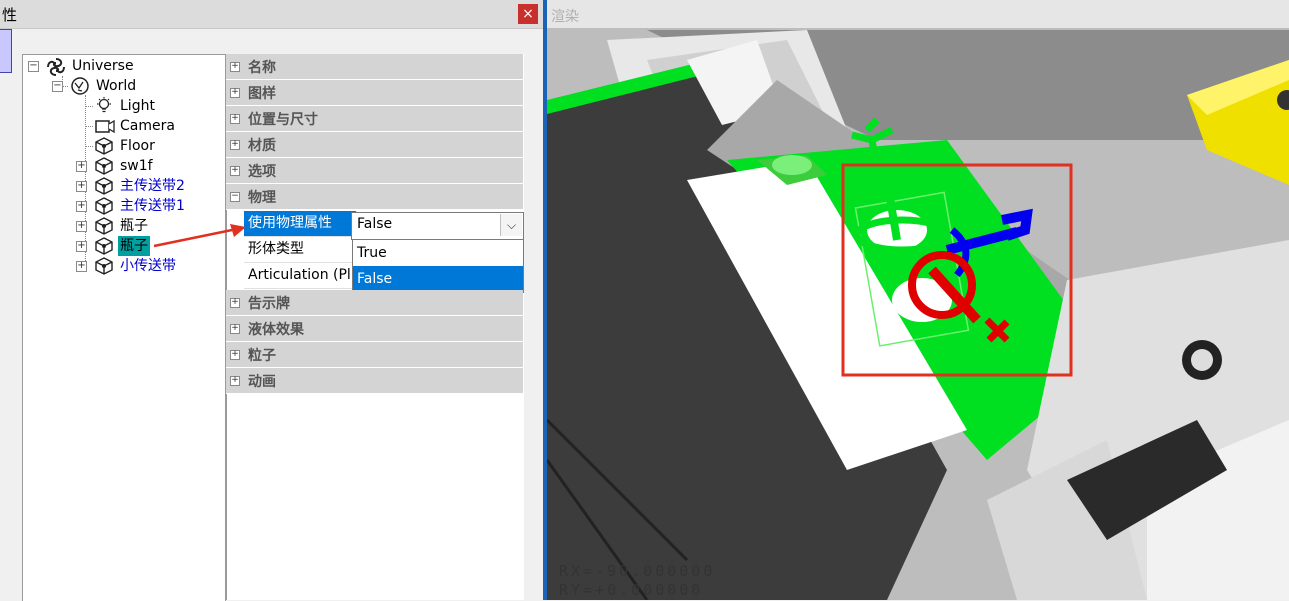 This screenshot has width=1289, height=601. What do you see at coordinates (511, 225) in the screenshot?
I see `chevron-down-icon: ⌵` at bounding box center [511, 225].